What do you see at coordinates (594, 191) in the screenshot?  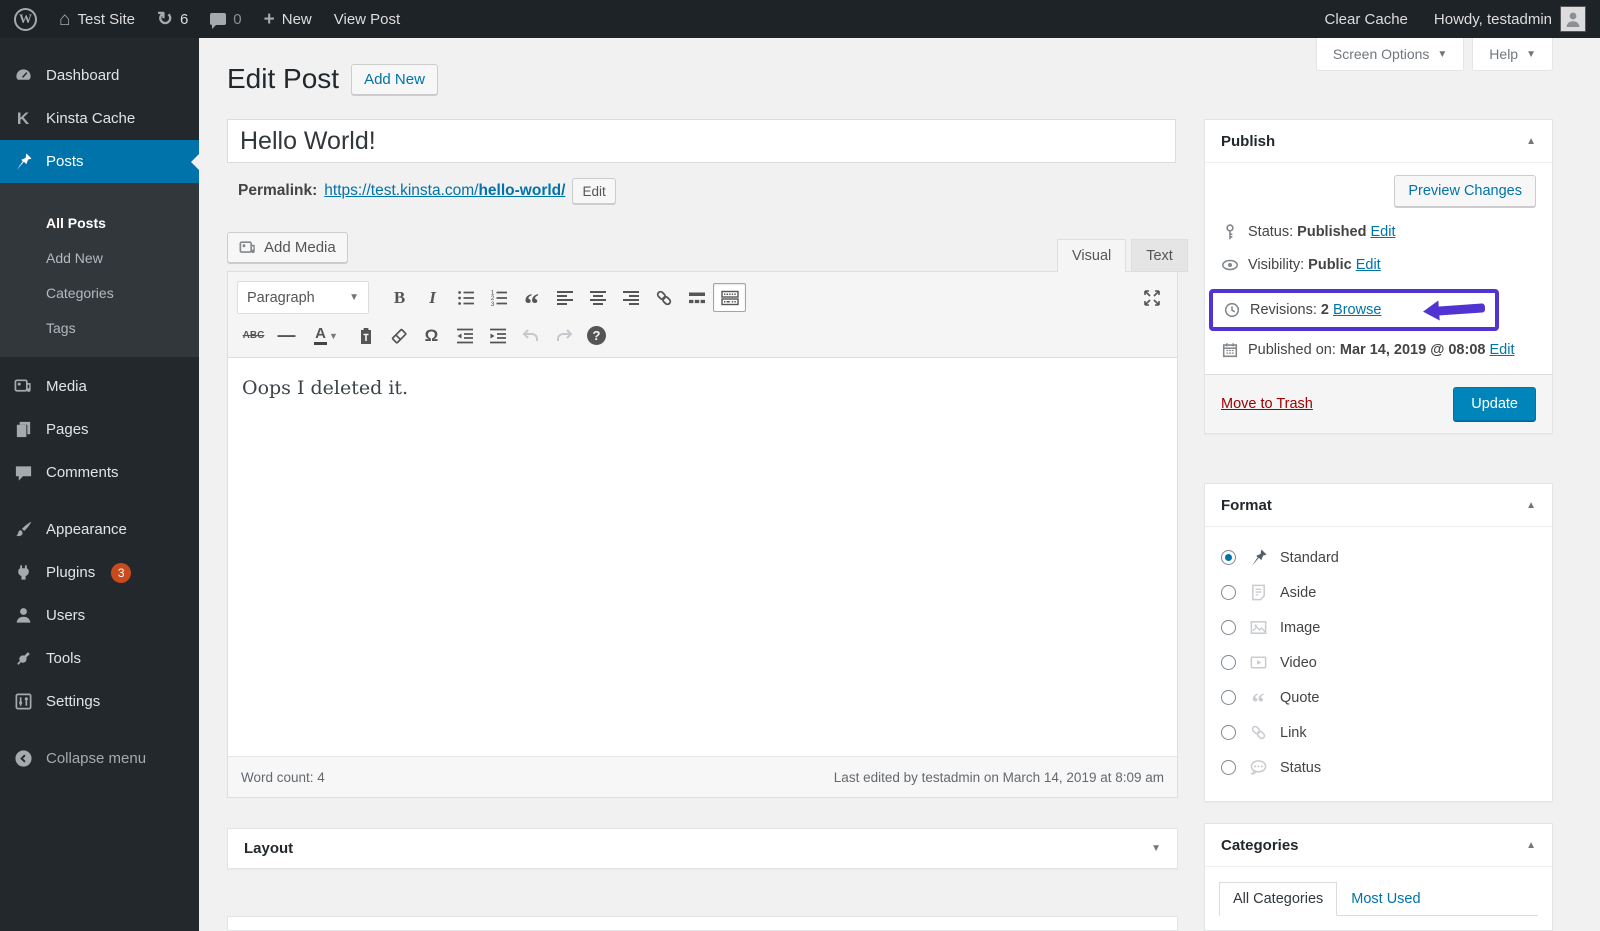 I see `edit-permalink-button: Edit` at bounding box center [594, 191].